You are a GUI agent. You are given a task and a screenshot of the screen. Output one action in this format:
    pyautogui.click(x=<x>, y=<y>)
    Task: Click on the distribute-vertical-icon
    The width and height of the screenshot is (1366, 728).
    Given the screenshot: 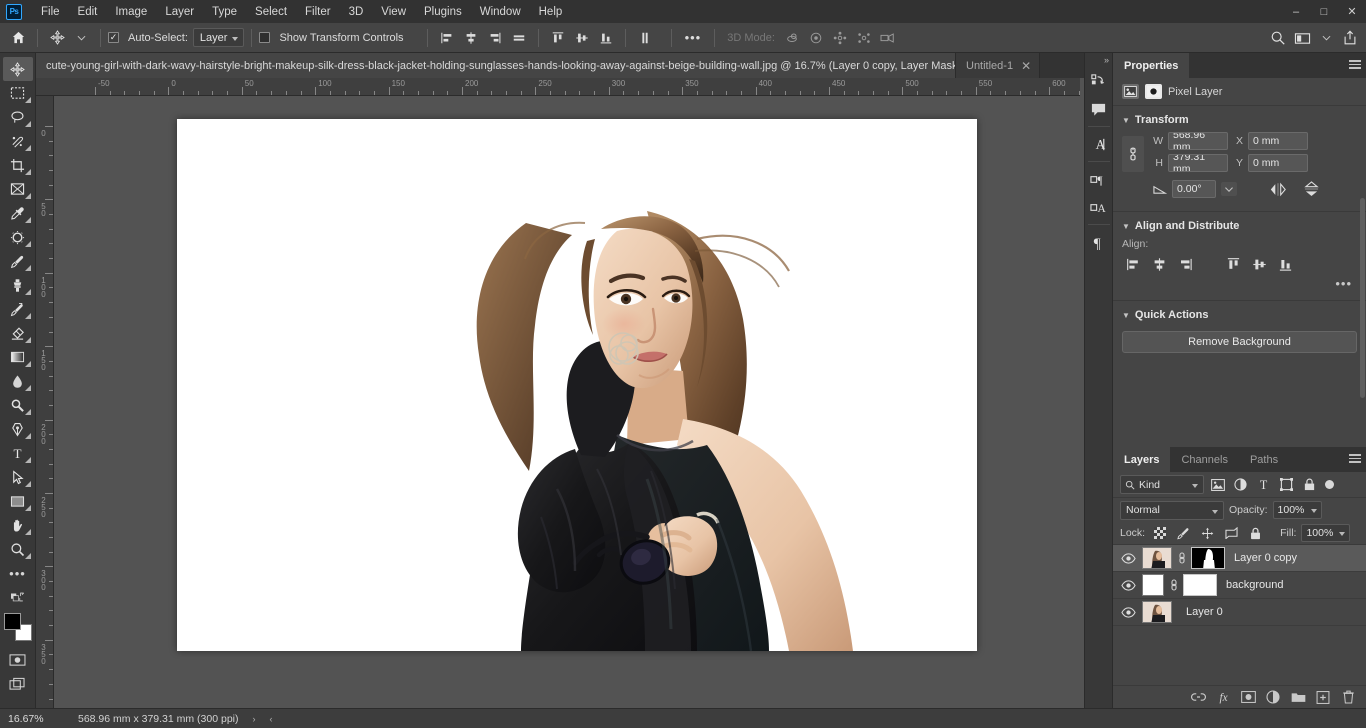 What is the action you would take?
    pyautogui.click(x=645, y=38)
    